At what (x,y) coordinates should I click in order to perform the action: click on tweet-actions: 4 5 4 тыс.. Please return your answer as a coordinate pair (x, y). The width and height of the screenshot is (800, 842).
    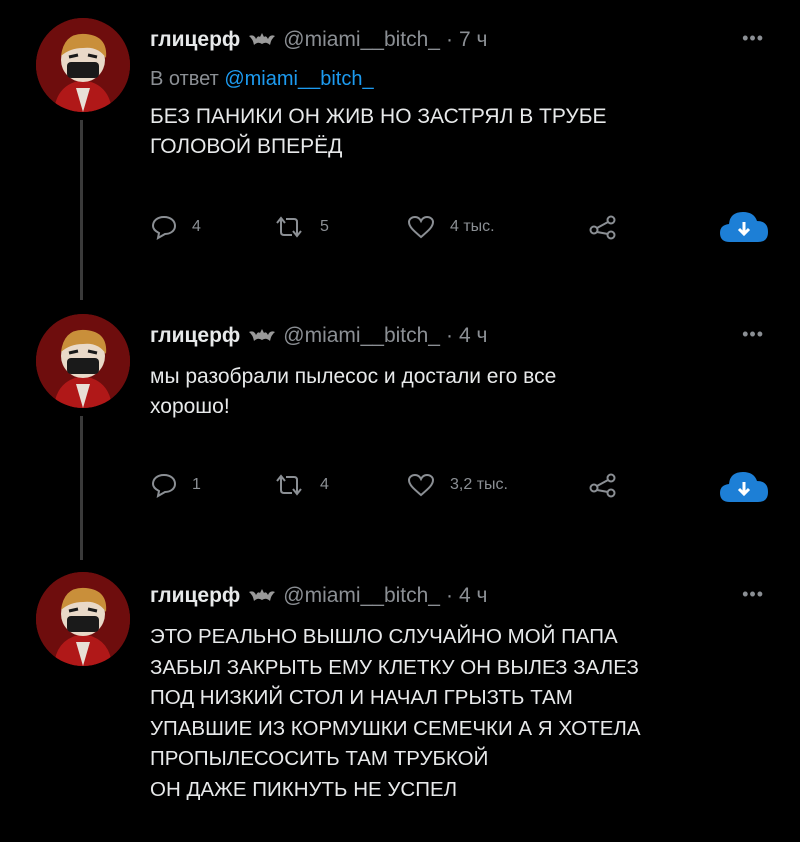
    Looking at the image, I should click on (460, 233).